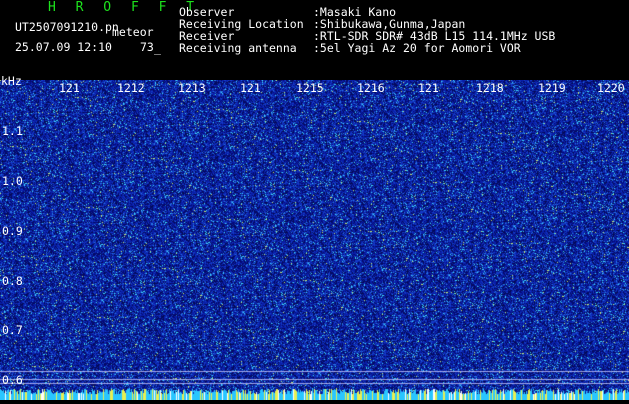  Describe the element at coordinates (192, 88) in the screenshot. I see `x-tick-label: 1213` at that location.